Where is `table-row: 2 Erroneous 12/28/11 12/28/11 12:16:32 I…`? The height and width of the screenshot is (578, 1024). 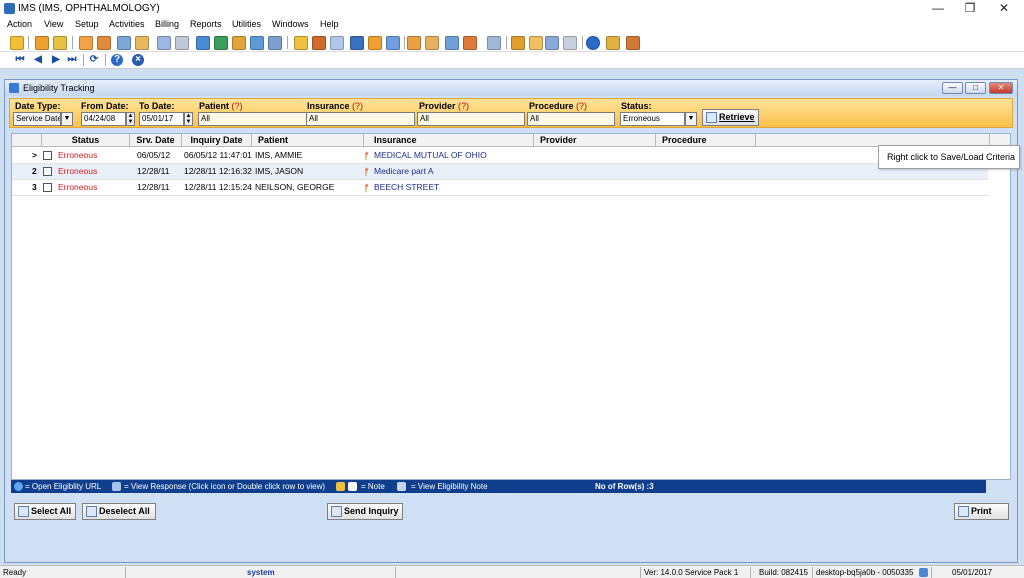 table-row: 2 Erroneous 12/28/11 12/28/11 12:16:32 I… is located at coordinates (500, 172).